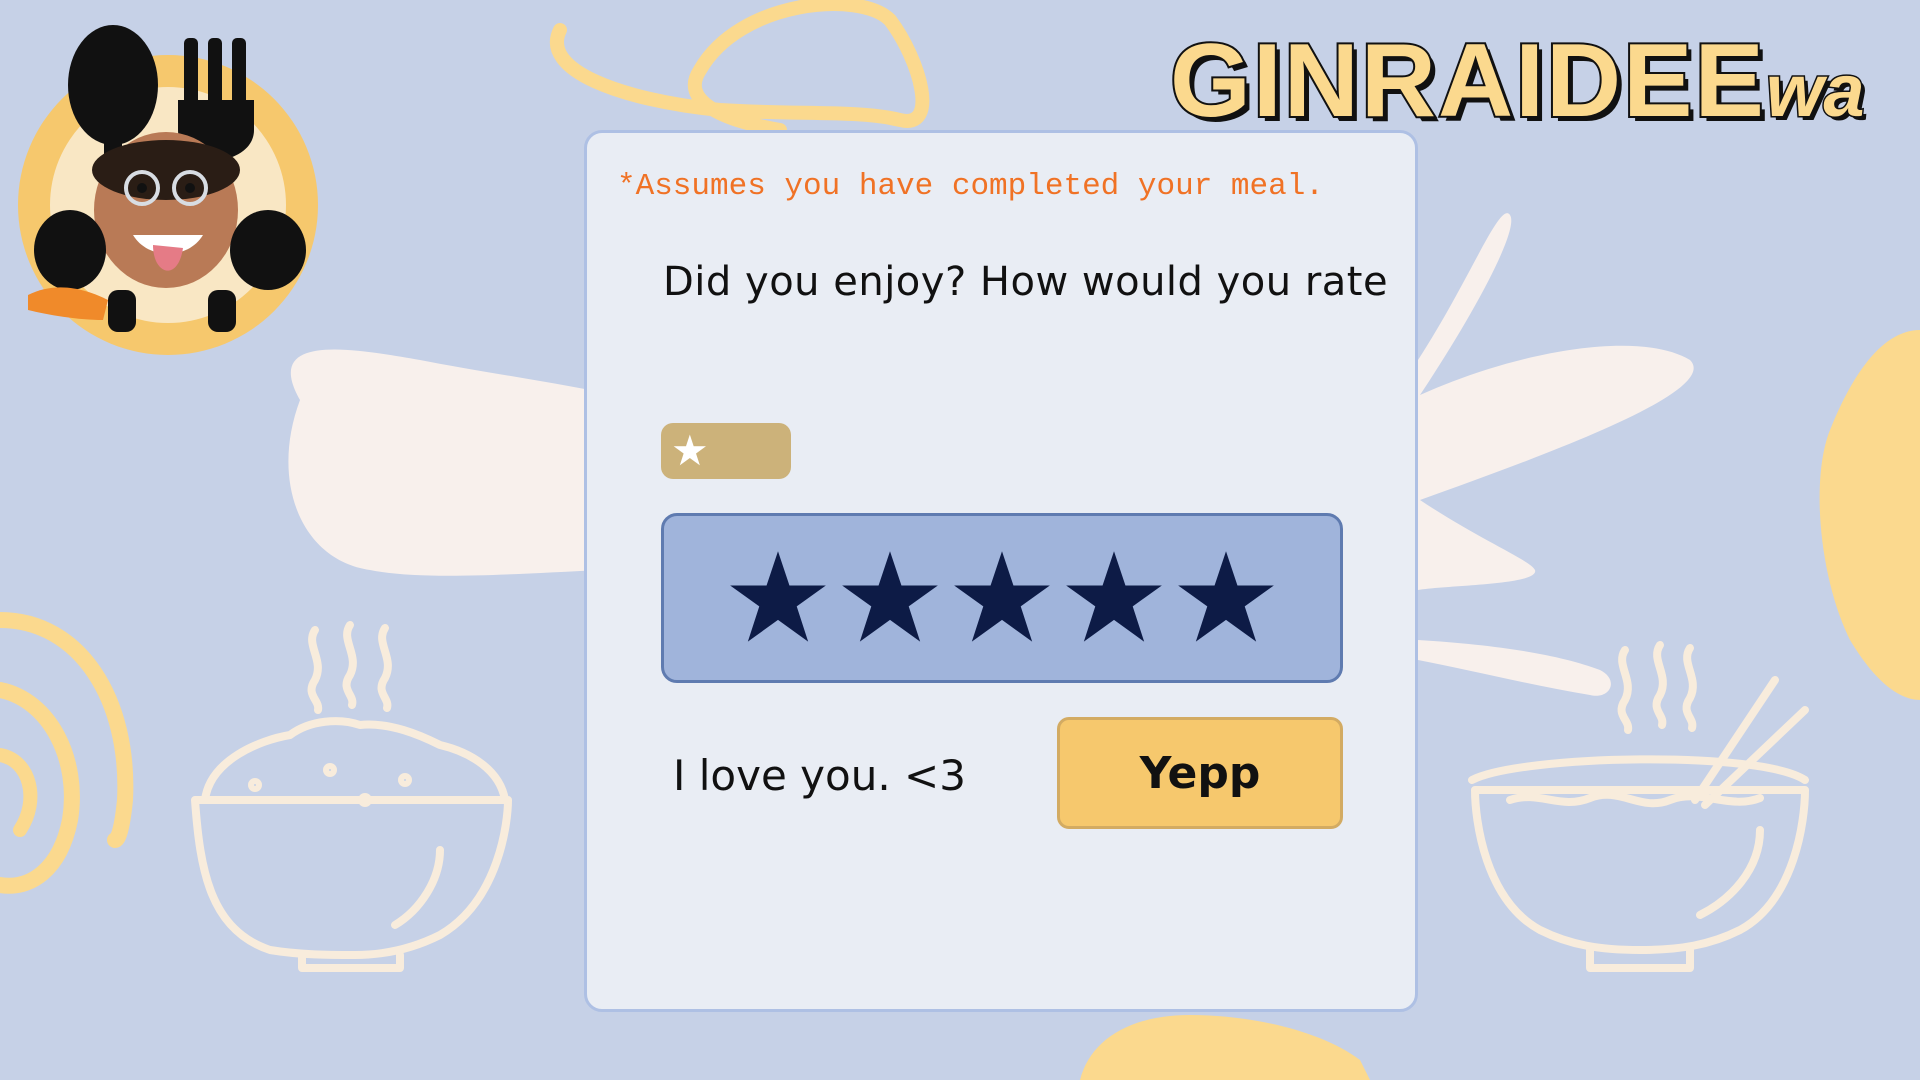 The image size is (1920, 1080). I want to click on meal-completed-note: *Assumes you have completed your meal., so click(970, 186).